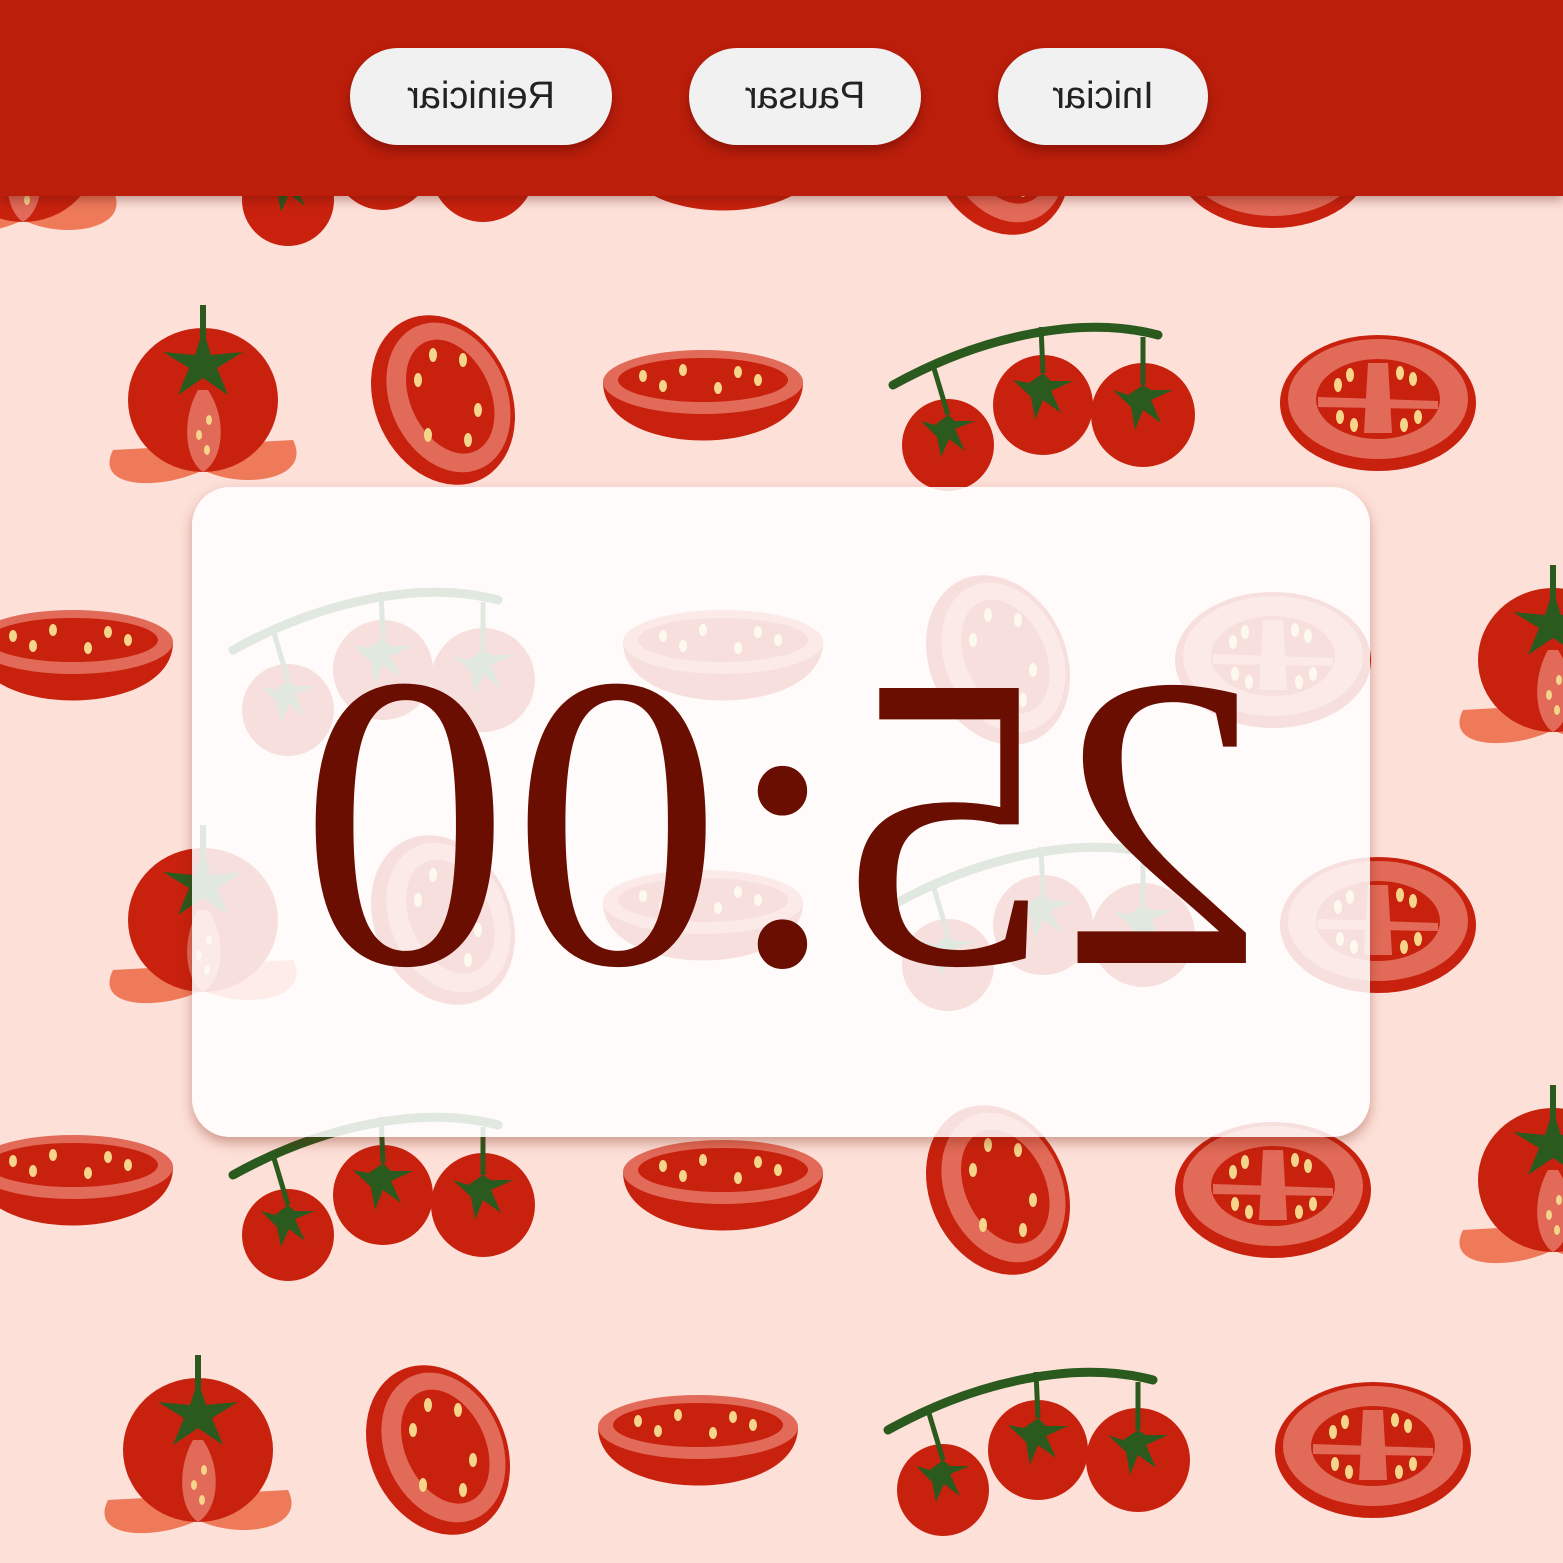 The height and width of the screenshot is (1563, 1563). What do you see at coordinates (481, 96) in the screenshot?
I see `reset-button: Reiniciar` at bounding box center [481, 96].